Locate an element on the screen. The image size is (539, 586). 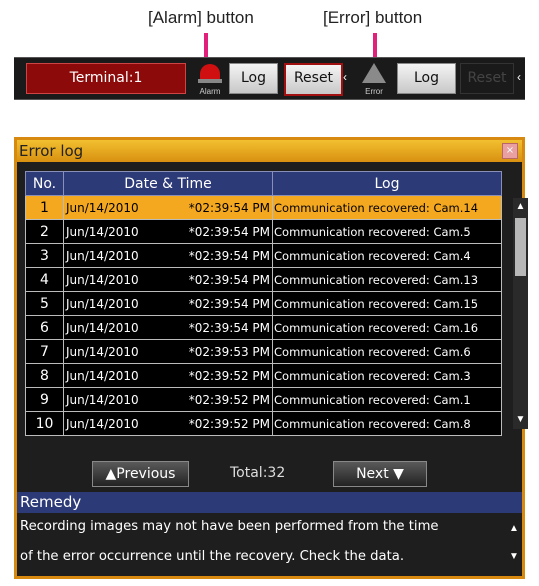
row-log-message: Communication recovered: Cam.6 is located at coordinates (387, 351).